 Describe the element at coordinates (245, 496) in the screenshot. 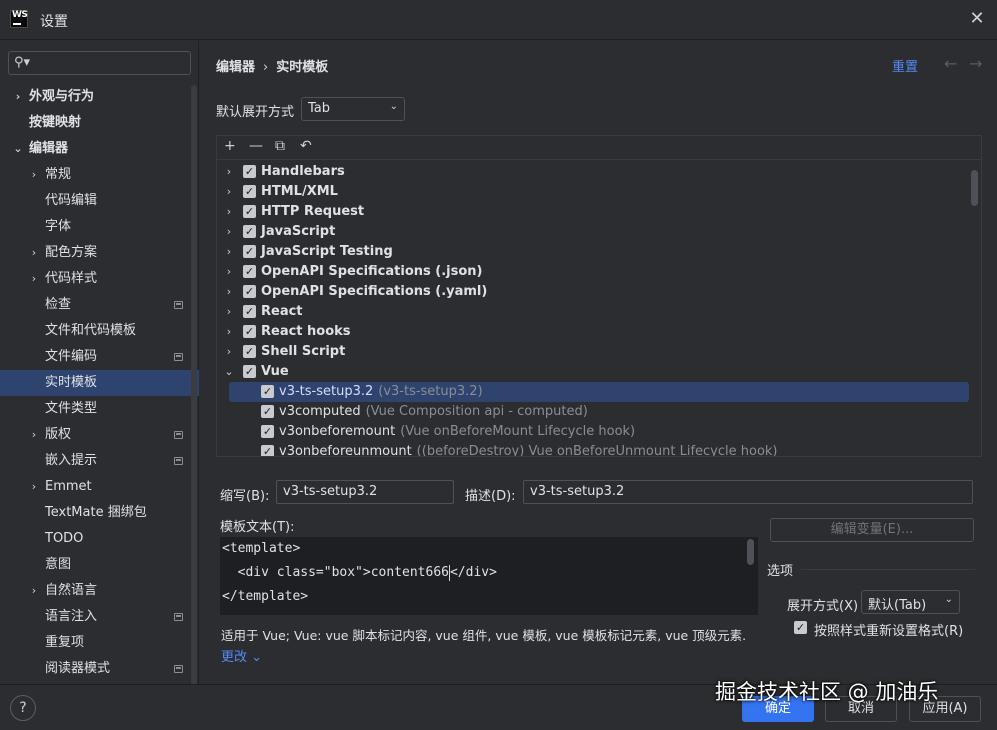

I see `abbreviation-label: 缩写(B):` at that location.